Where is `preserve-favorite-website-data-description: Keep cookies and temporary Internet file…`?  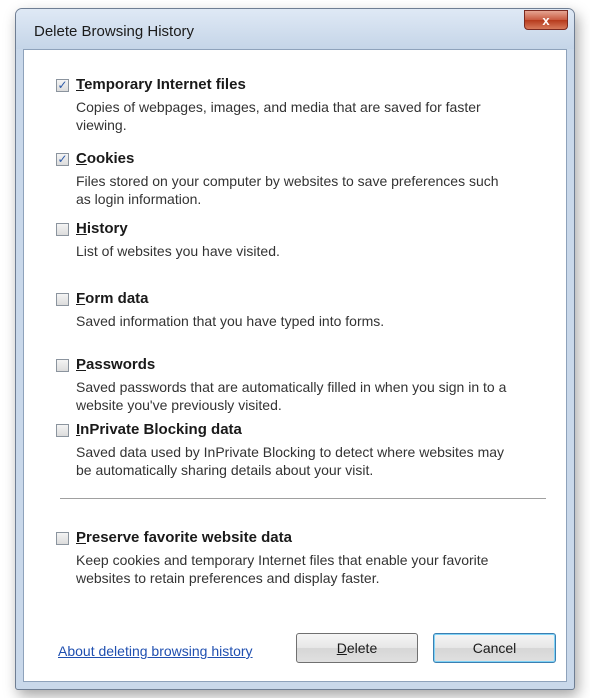 preserve-favorite-website-data-description: Keep cookies and temporary Internet file… is located at coordinates (282, 569).